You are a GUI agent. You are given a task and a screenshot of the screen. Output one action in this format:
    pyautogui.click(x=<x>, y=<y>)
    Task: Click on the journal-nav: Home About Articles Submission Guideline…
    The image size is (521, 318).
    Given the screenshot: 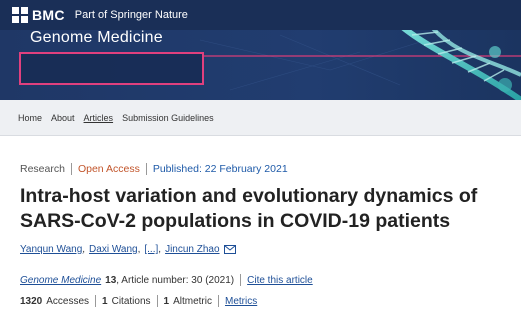 What is the action you would take?
    pyautogui.click(x=260, y=118)
    